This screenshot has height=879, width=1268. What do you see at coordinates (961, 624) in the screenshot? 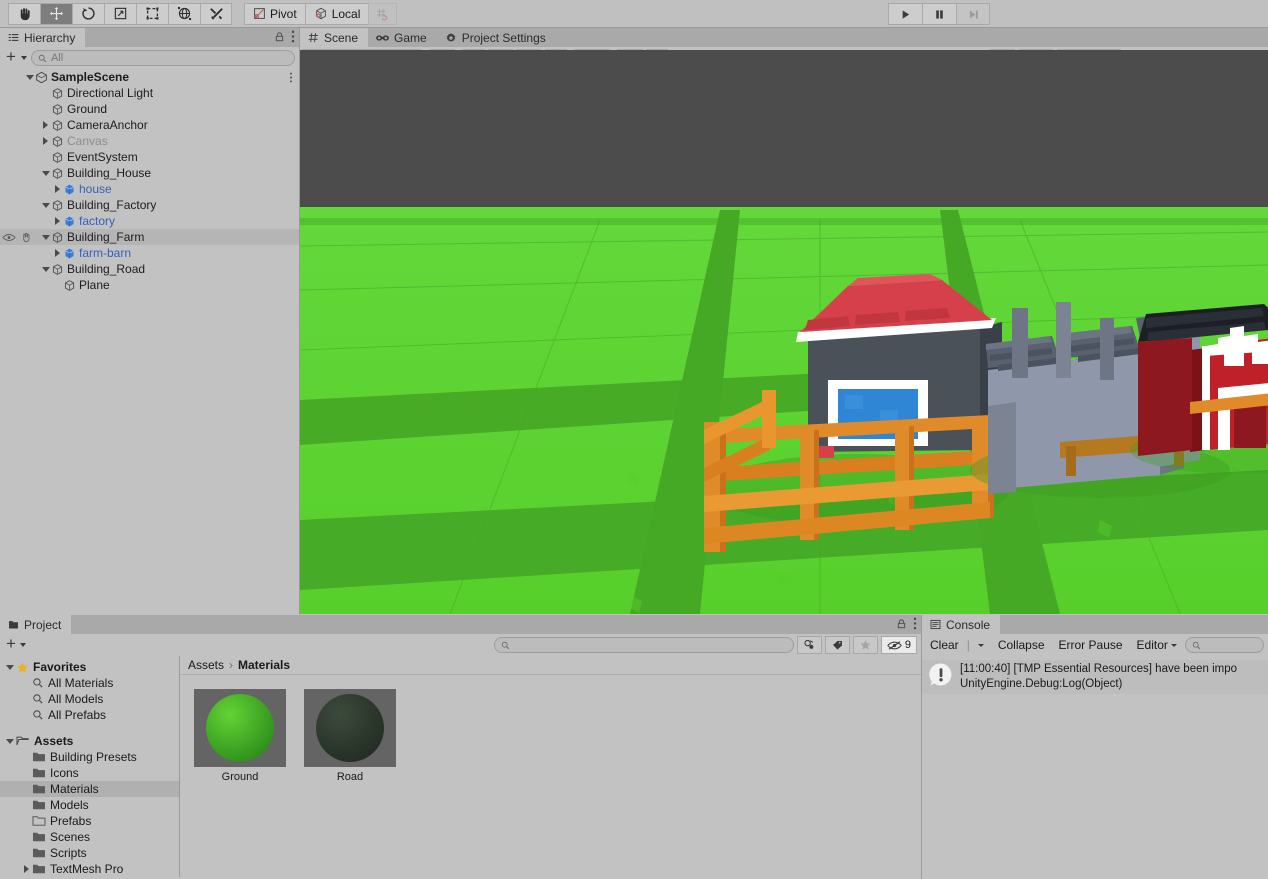
I see `tab-console: Console` at bounding box center [961, 624].